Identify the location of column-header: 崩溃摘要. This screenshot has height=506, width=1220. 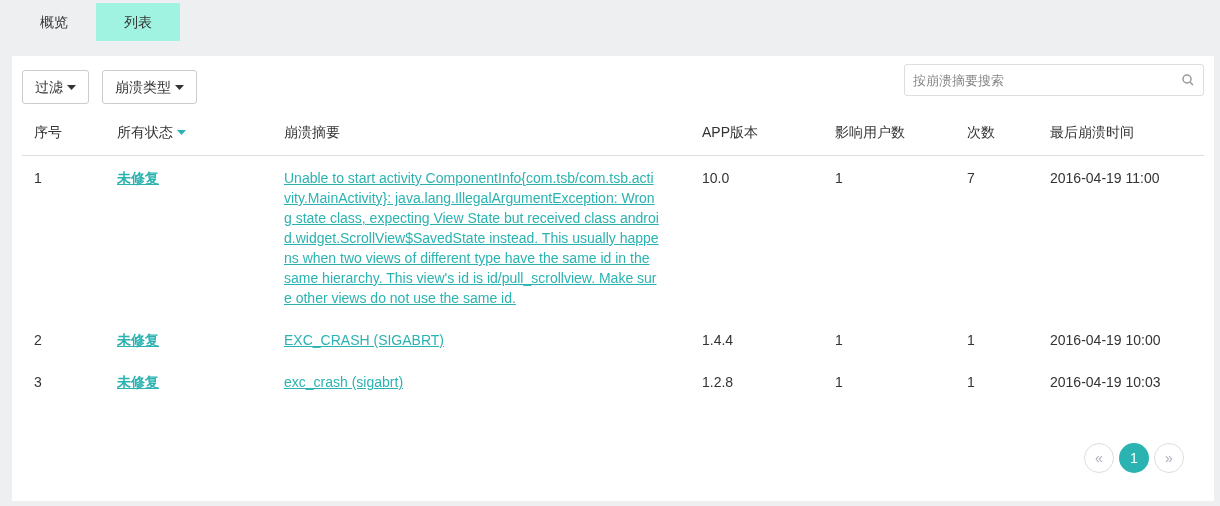
(312, 132).